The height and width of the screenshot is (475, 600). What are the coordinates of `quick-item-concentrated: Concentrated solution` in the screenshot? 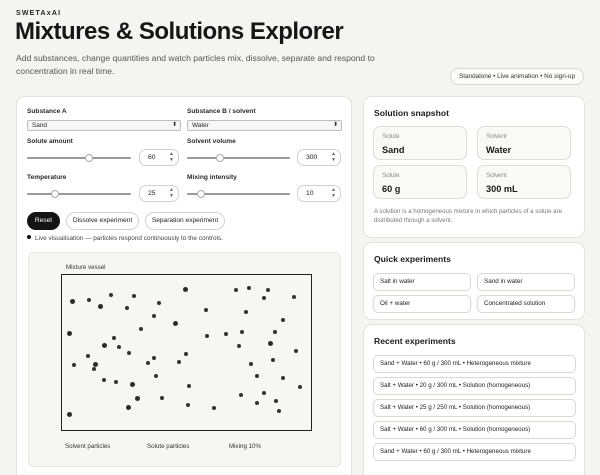 It's located at (526, 304).